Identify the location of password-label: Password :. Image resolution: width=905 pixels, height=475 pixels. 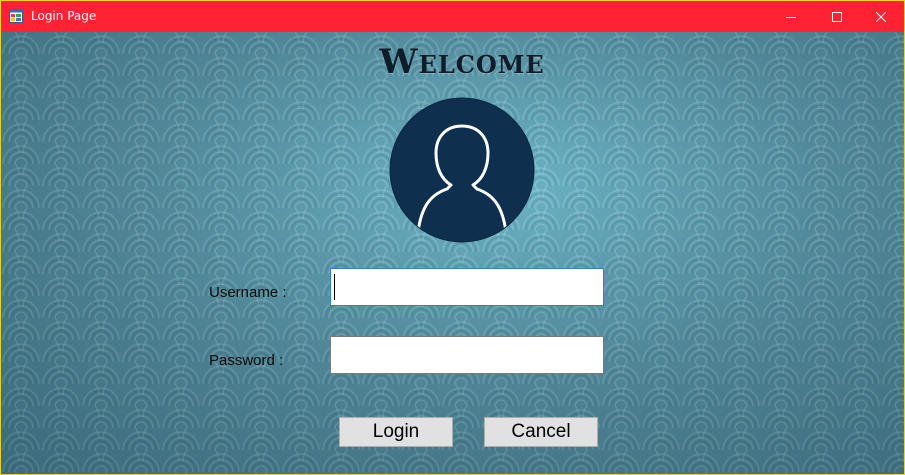
(246, 360).